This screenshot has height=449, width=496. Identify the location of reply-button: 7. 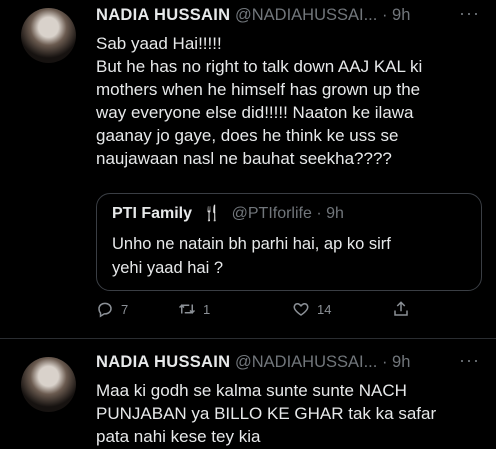
(112, 309).